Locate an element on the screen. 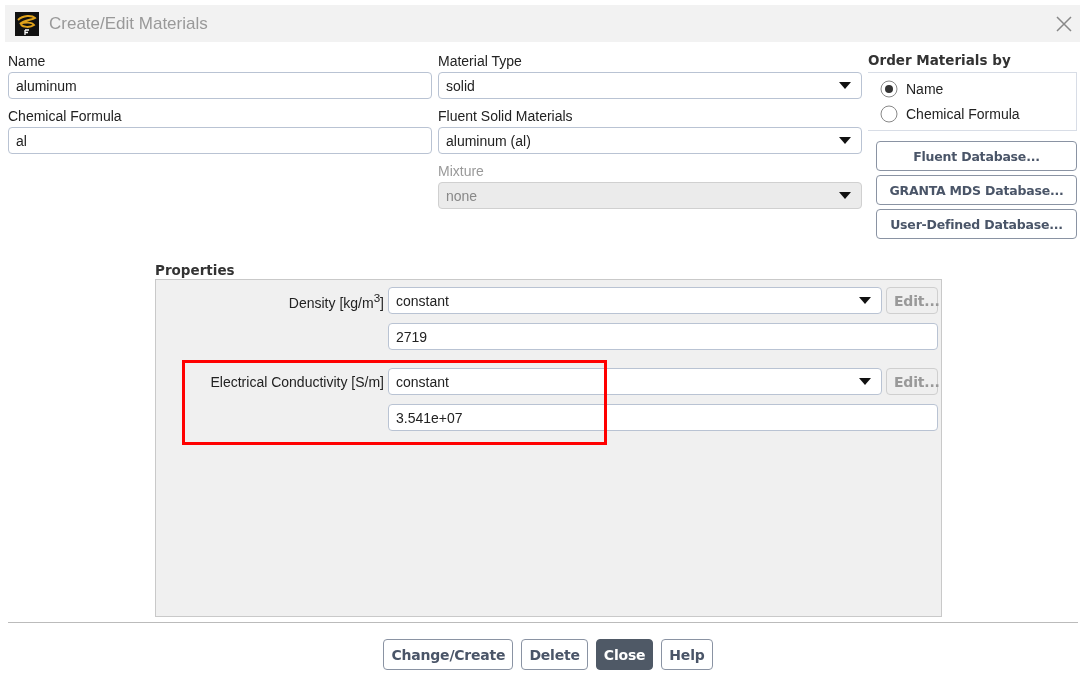  field-label: Chemical Formula is located at coordinates (65, 116).